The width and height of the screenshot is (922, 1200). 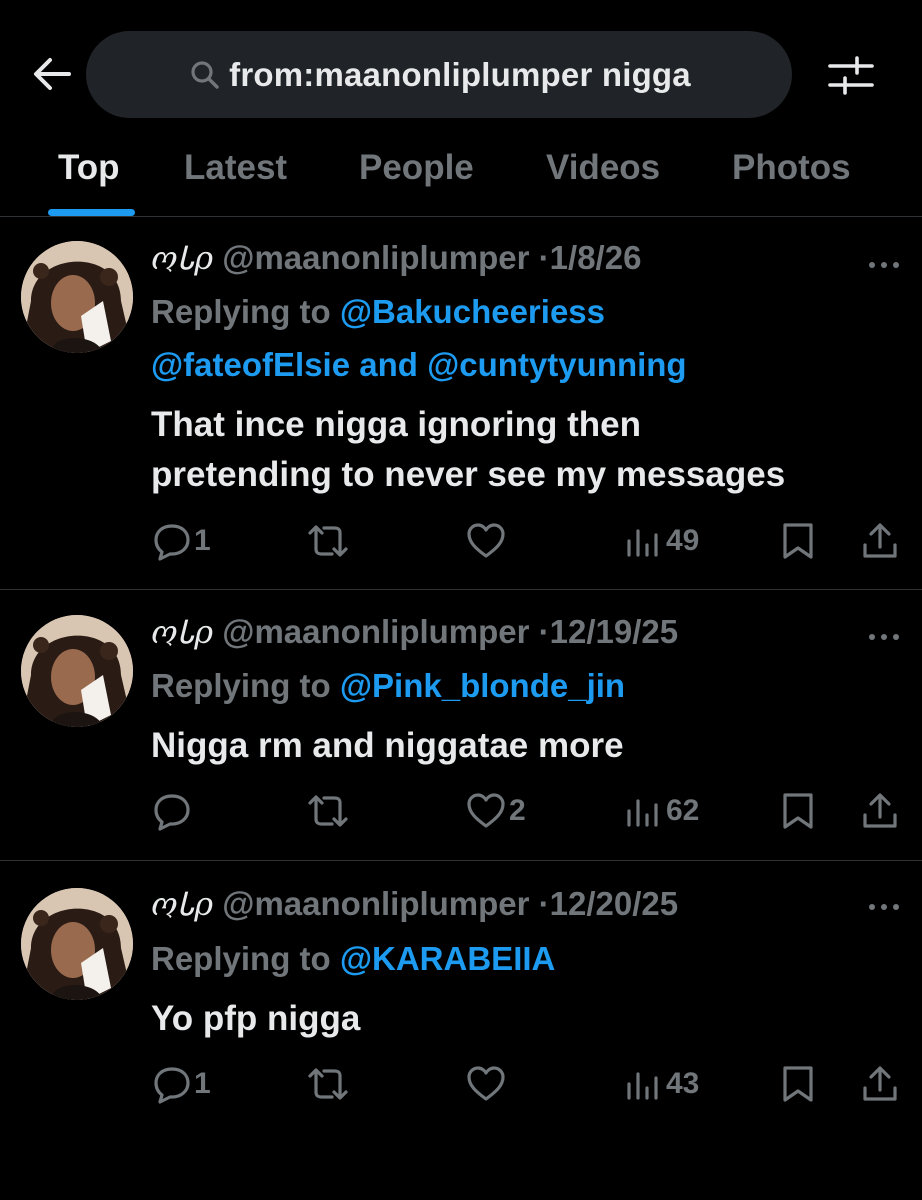 I want to click on mention-link: @fateofElsie, so click(x=250, y=364).